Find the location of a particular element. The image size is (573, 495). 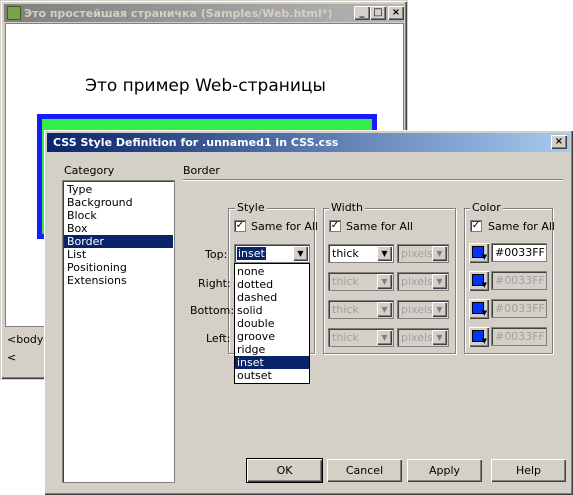

minimize-icon: _ is located at coordinates (362, 13).